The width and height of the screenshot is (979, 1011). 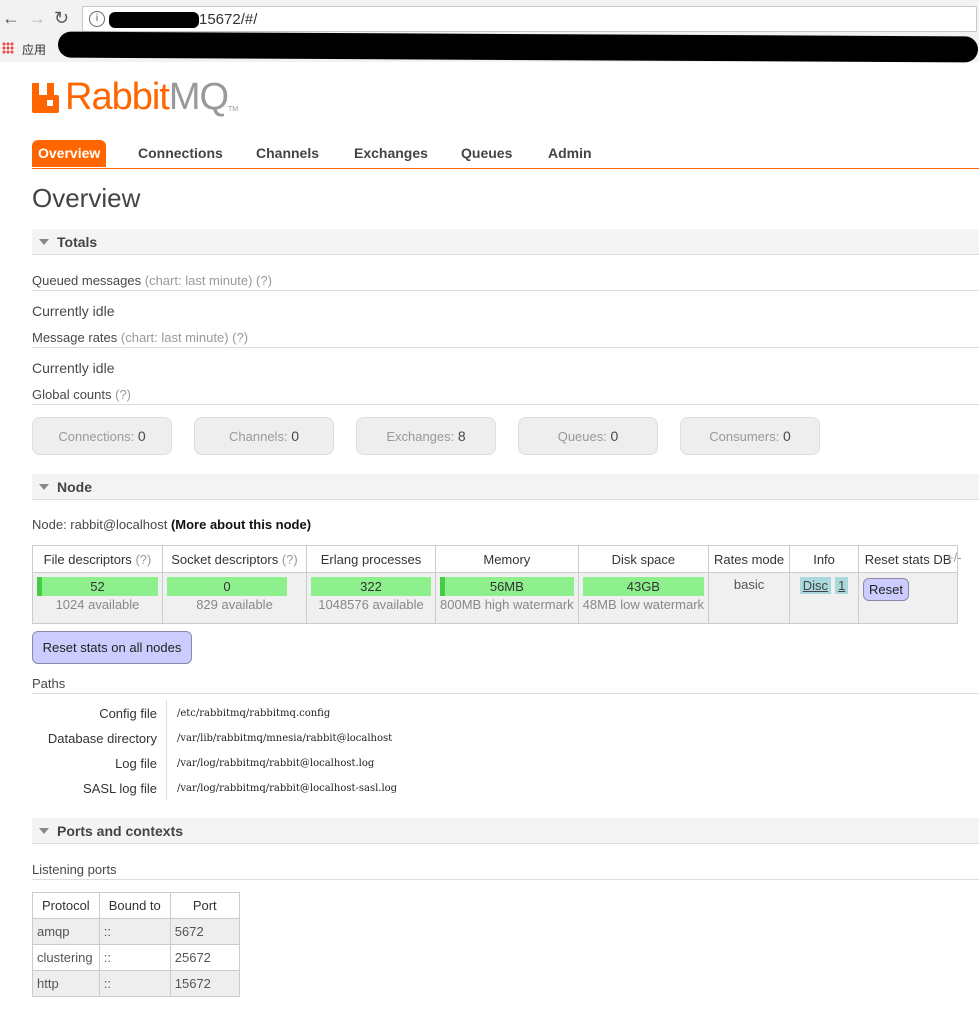 What do you see at coordinates (750, 436) in the screenshot?
I see `count-consumers-button: Consumers: 0` at bounding box center [750, 436].